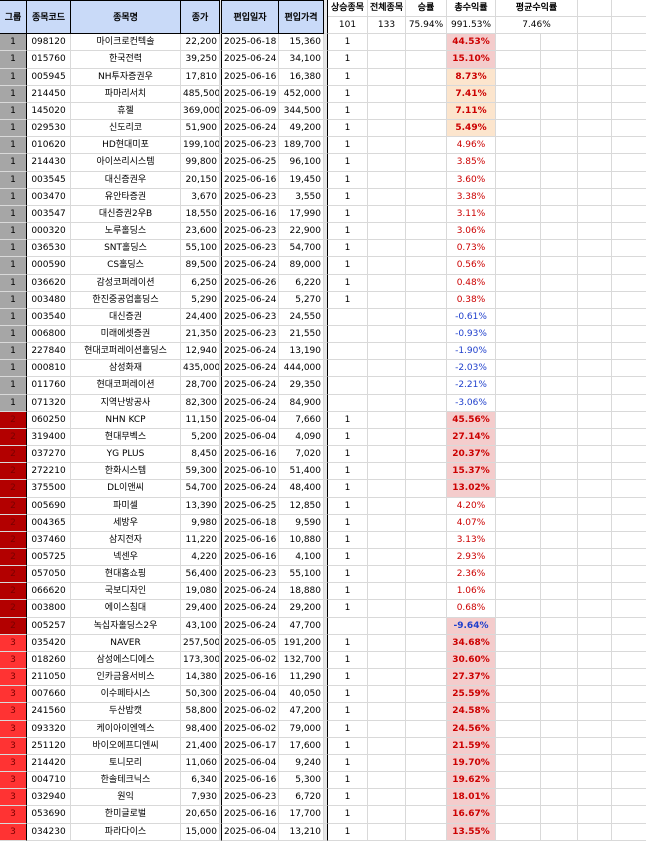  I want to click on code-cell: 004365, so click(49, 523).